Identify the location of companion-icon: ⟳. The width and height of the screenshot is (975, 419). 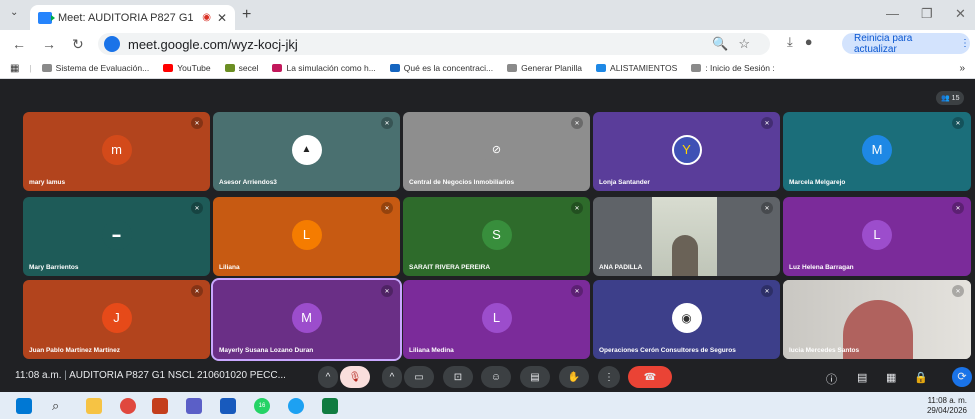
(962, 377).